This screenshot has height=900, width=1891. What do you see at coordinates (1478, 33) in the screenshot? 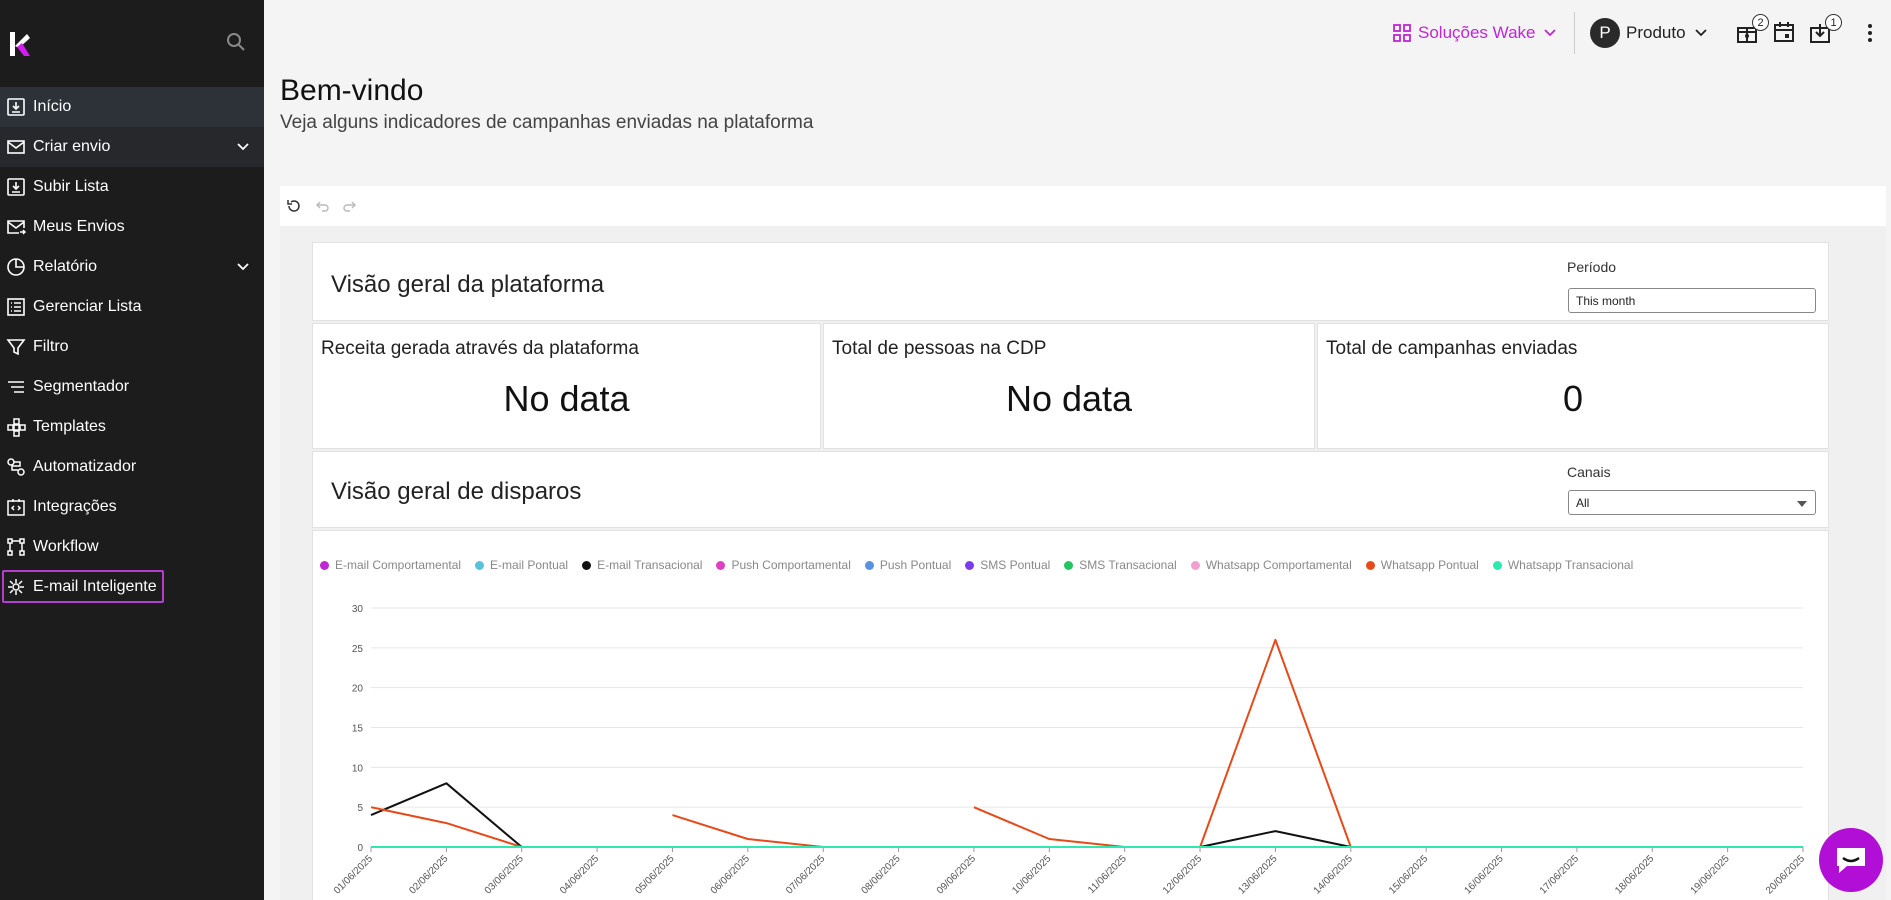
I see `brand-switcher: Soluções Wake` at bounding box center [1478, 33].